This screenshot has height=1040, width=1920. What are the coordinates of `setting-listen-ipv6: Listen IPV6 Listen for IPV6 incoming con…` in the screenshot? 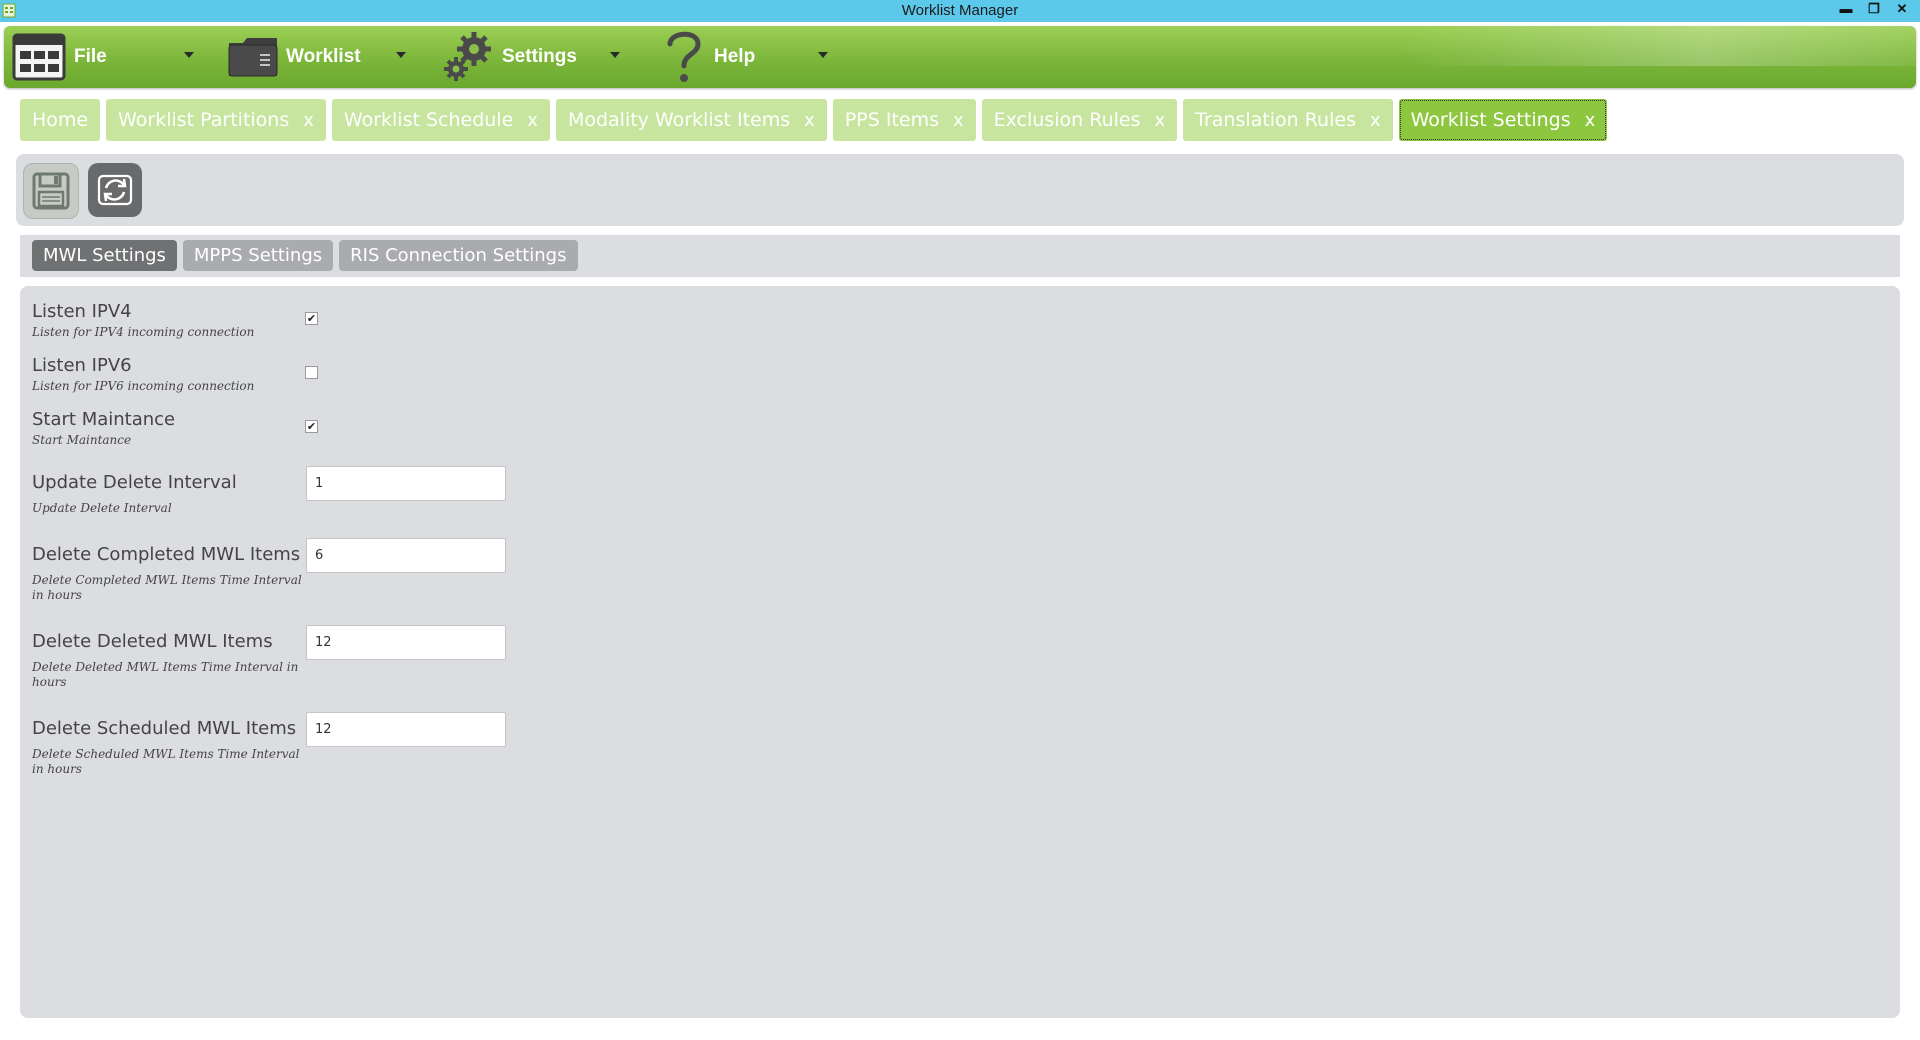 It's located at (167, 374).